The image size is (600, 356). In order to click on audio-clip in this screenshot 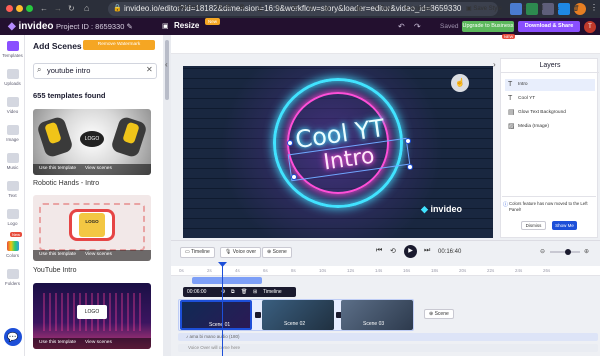, I will do `click(227, 280)`.